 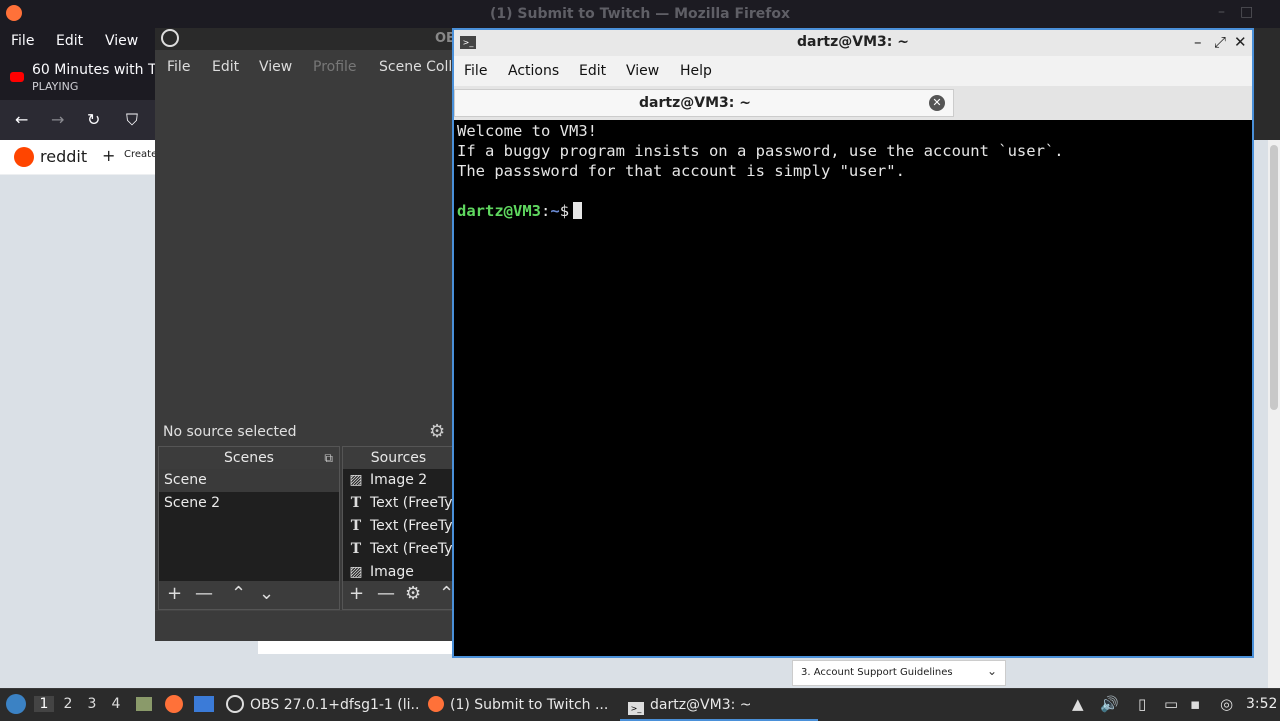 I want to click on network-icon: ▭, so click(x=1171, y=704).